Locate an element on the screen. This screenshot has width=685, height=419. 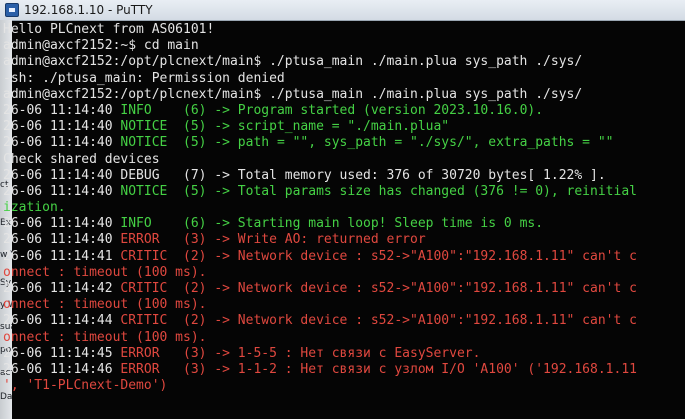
terminal-text-segment: 26-06 11:14:46 is located at coordinates (62, 369).